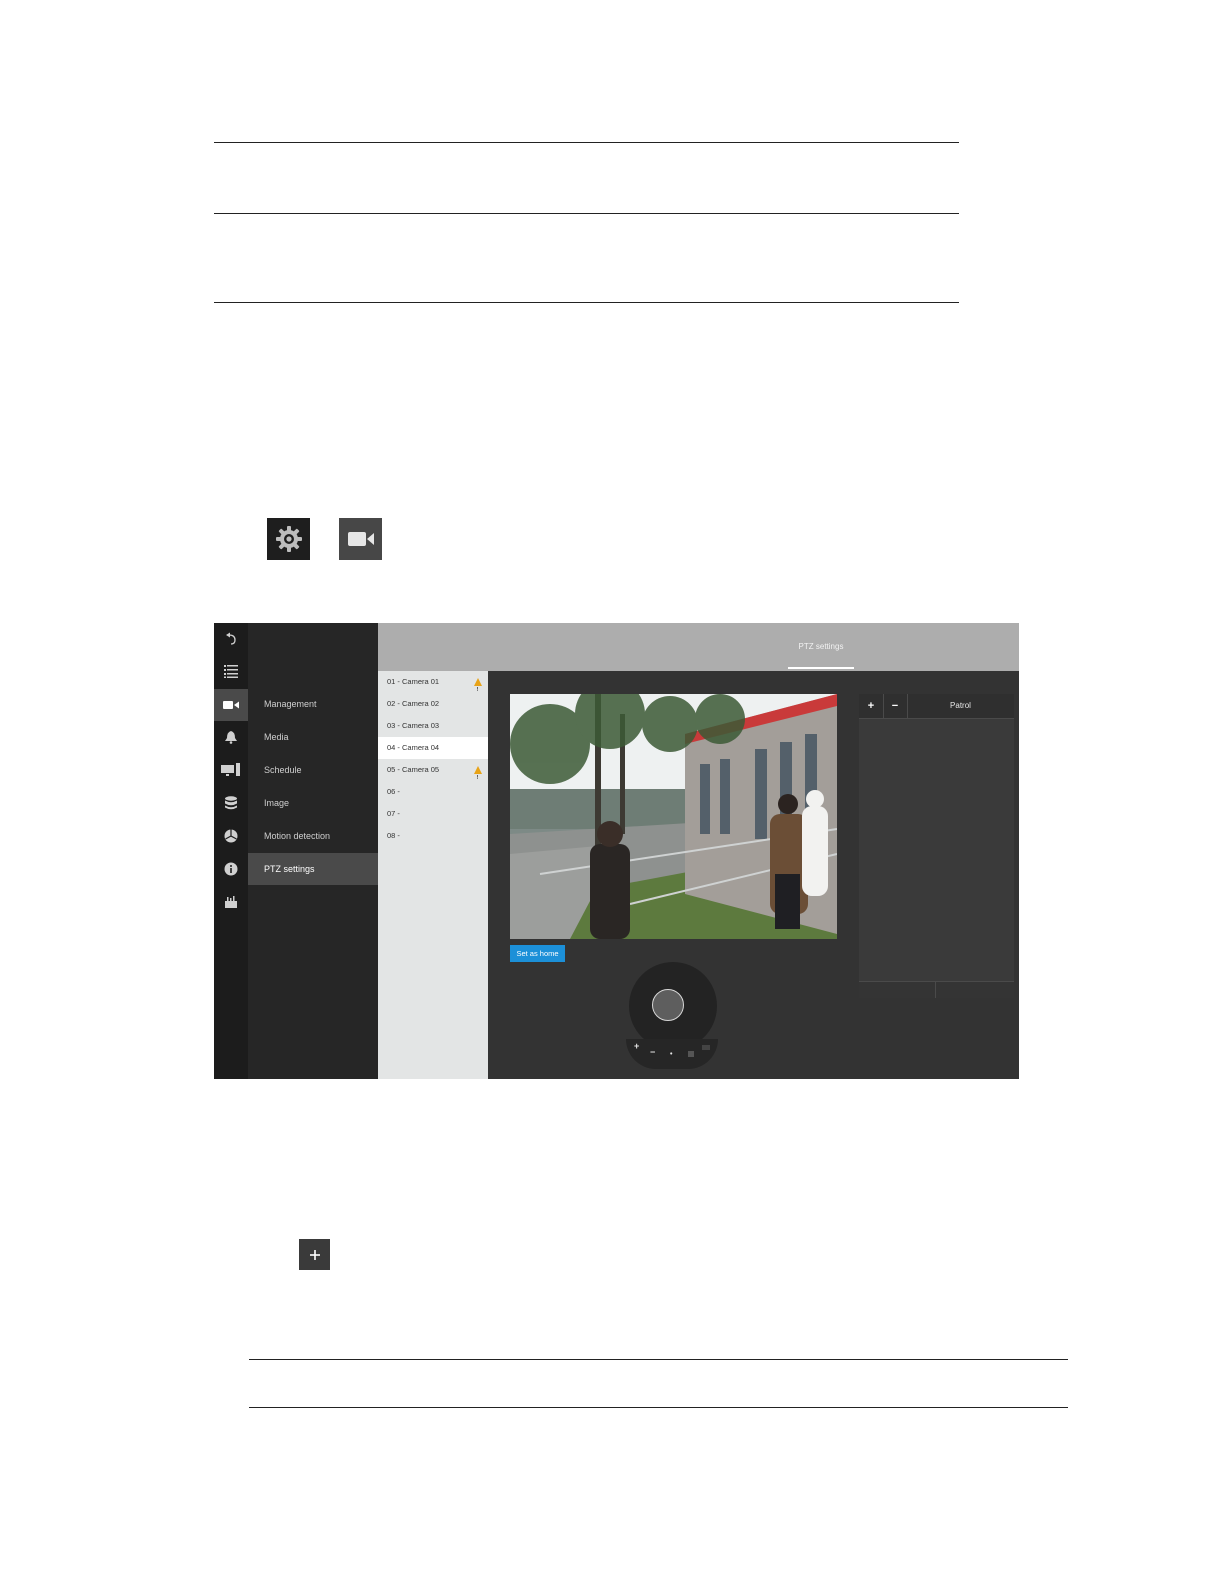 This screenshot has height=1584, width=1224. Describe the element at coordinates (393, 835) in the screenshot. I see `camera-label: 08 -` at that location.